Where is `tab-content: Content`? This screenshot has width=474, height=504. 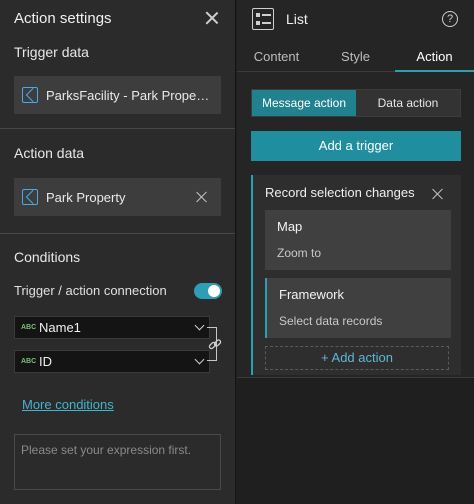 tab-content: Content is located at coordinates (276, 55).